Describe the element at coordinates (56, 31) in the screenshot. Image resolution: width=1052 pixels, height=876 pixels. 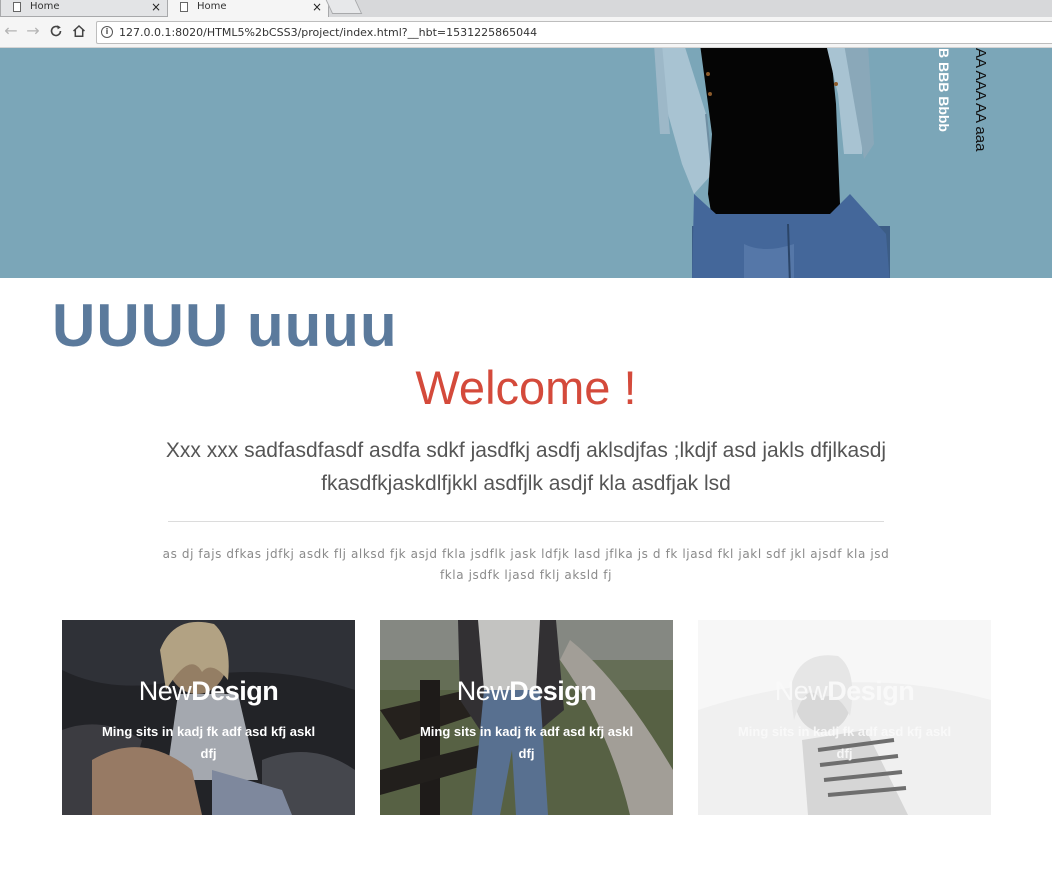
I see `reload-icon` at that location.